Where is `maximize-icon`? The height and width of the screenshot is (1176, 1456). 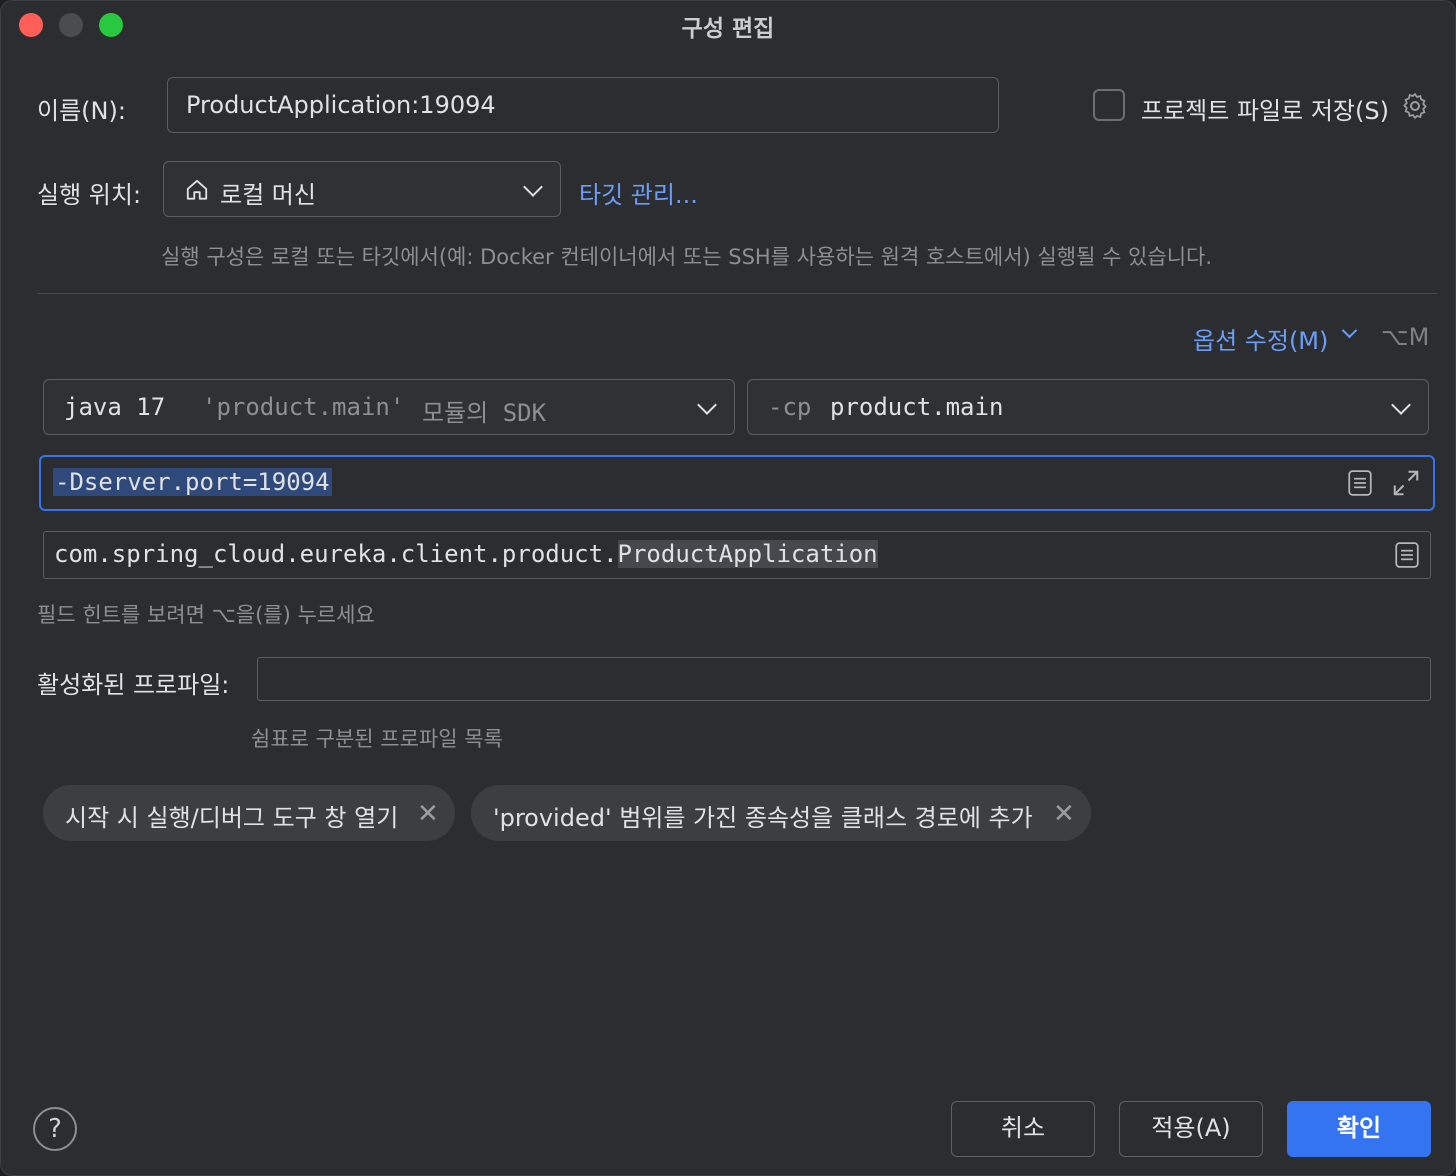
maximize-icon is located at coordinates (1406, 483).